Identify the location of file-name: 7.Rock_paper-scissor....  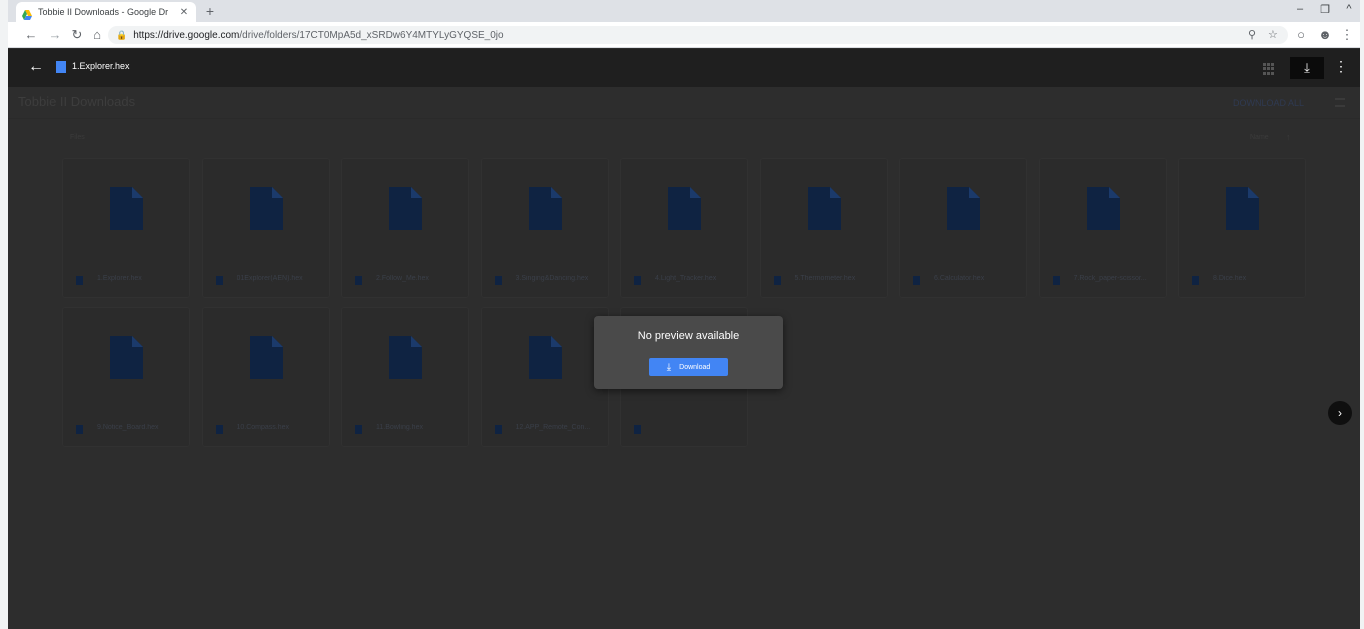
(1110, 278).